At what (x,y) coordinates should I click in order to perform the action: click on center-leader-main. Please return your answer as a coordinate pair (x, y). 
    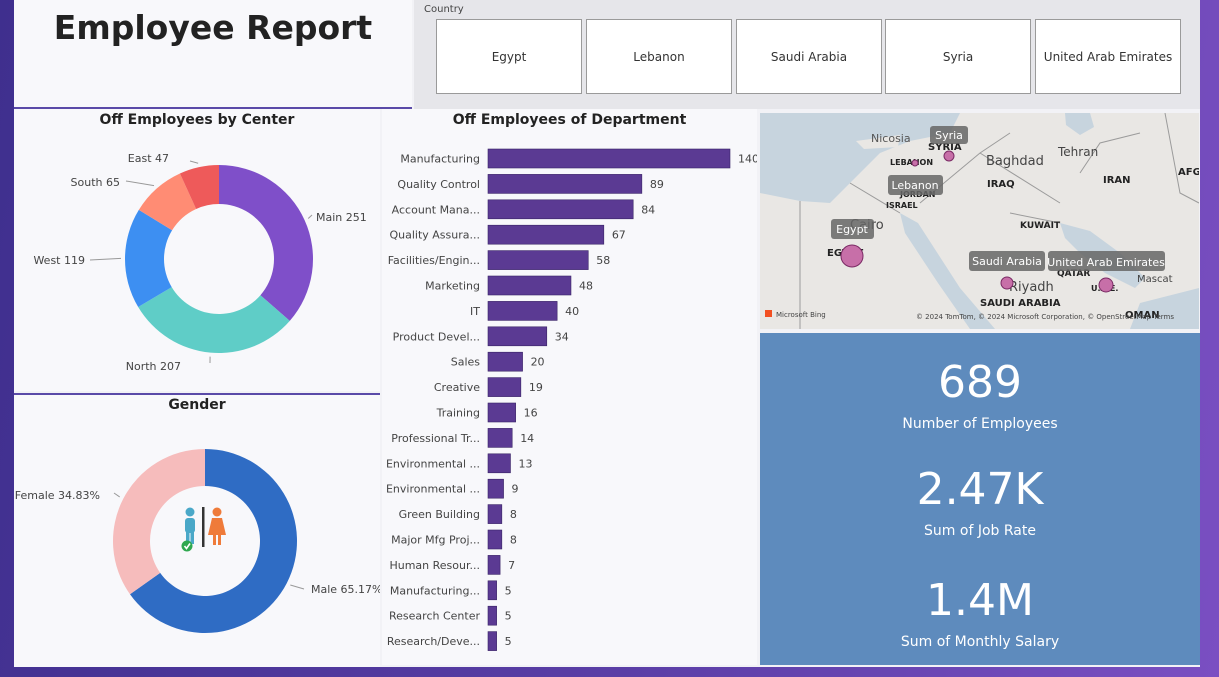
    Looking at the image, I should click on (310, 216).